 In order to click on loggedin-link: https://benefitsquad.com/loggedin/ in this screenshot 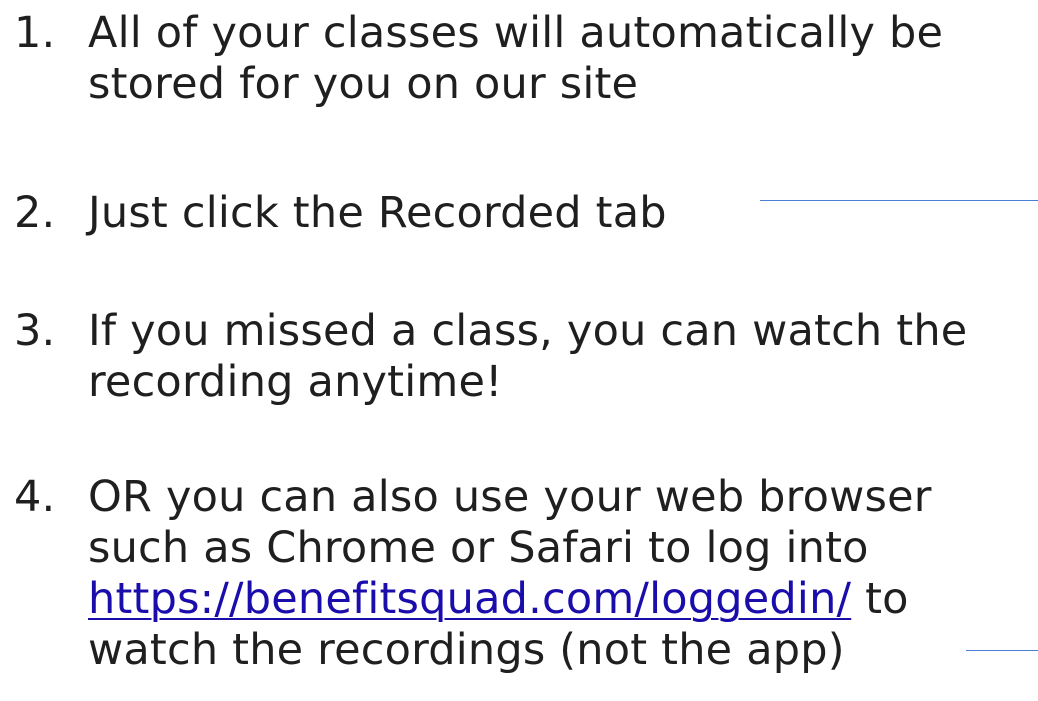, I will do `click(469, 599)`.